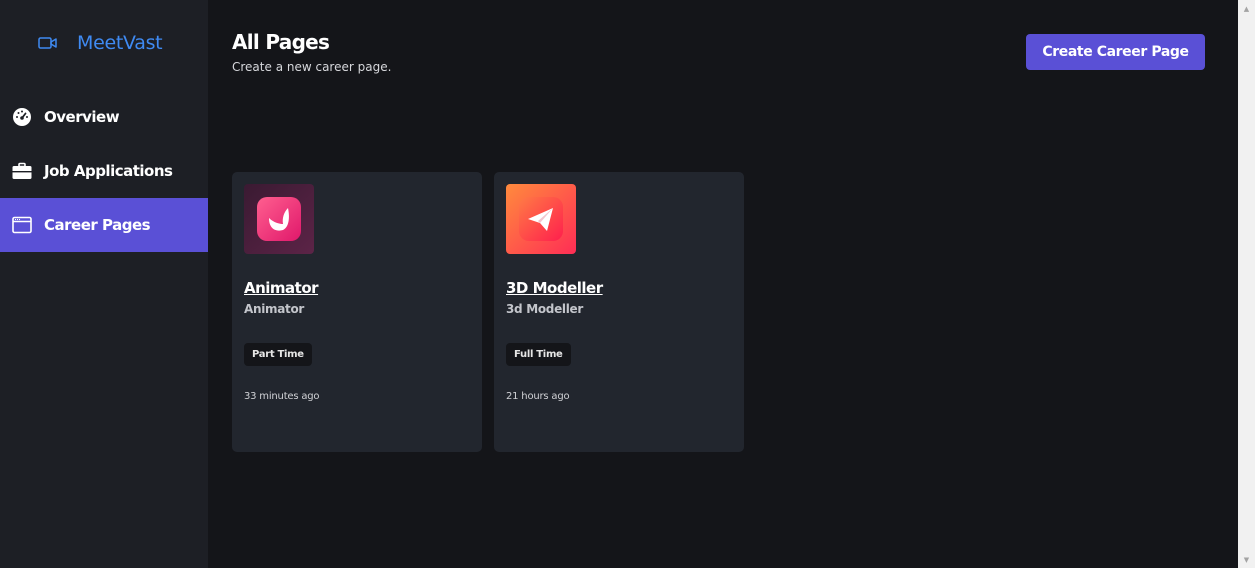 This screenshot has height=568, width=1255. What do you see at coordinates (282, 396) in the screenshot?
I see `card-timestamp: 33 minutes ago` at bounding box center [282, 396].